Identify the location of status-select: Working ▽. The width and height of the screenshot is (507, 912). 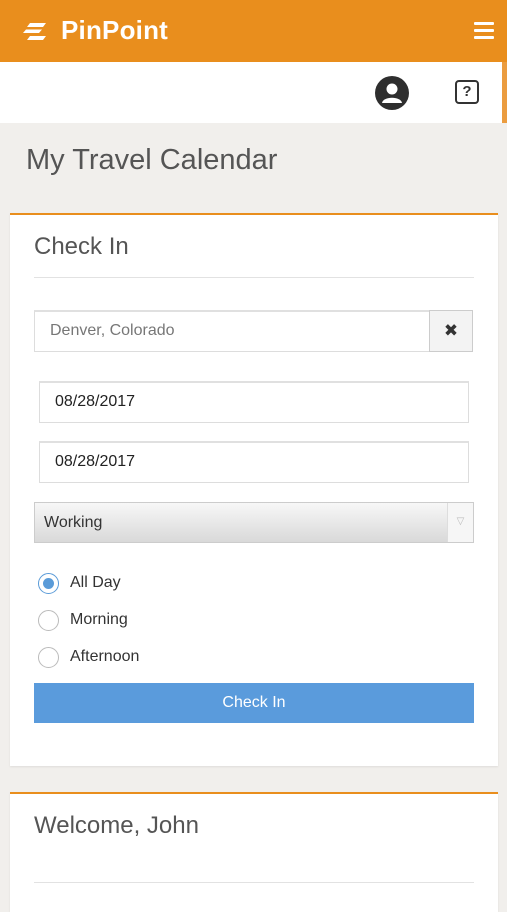
(254, 522).